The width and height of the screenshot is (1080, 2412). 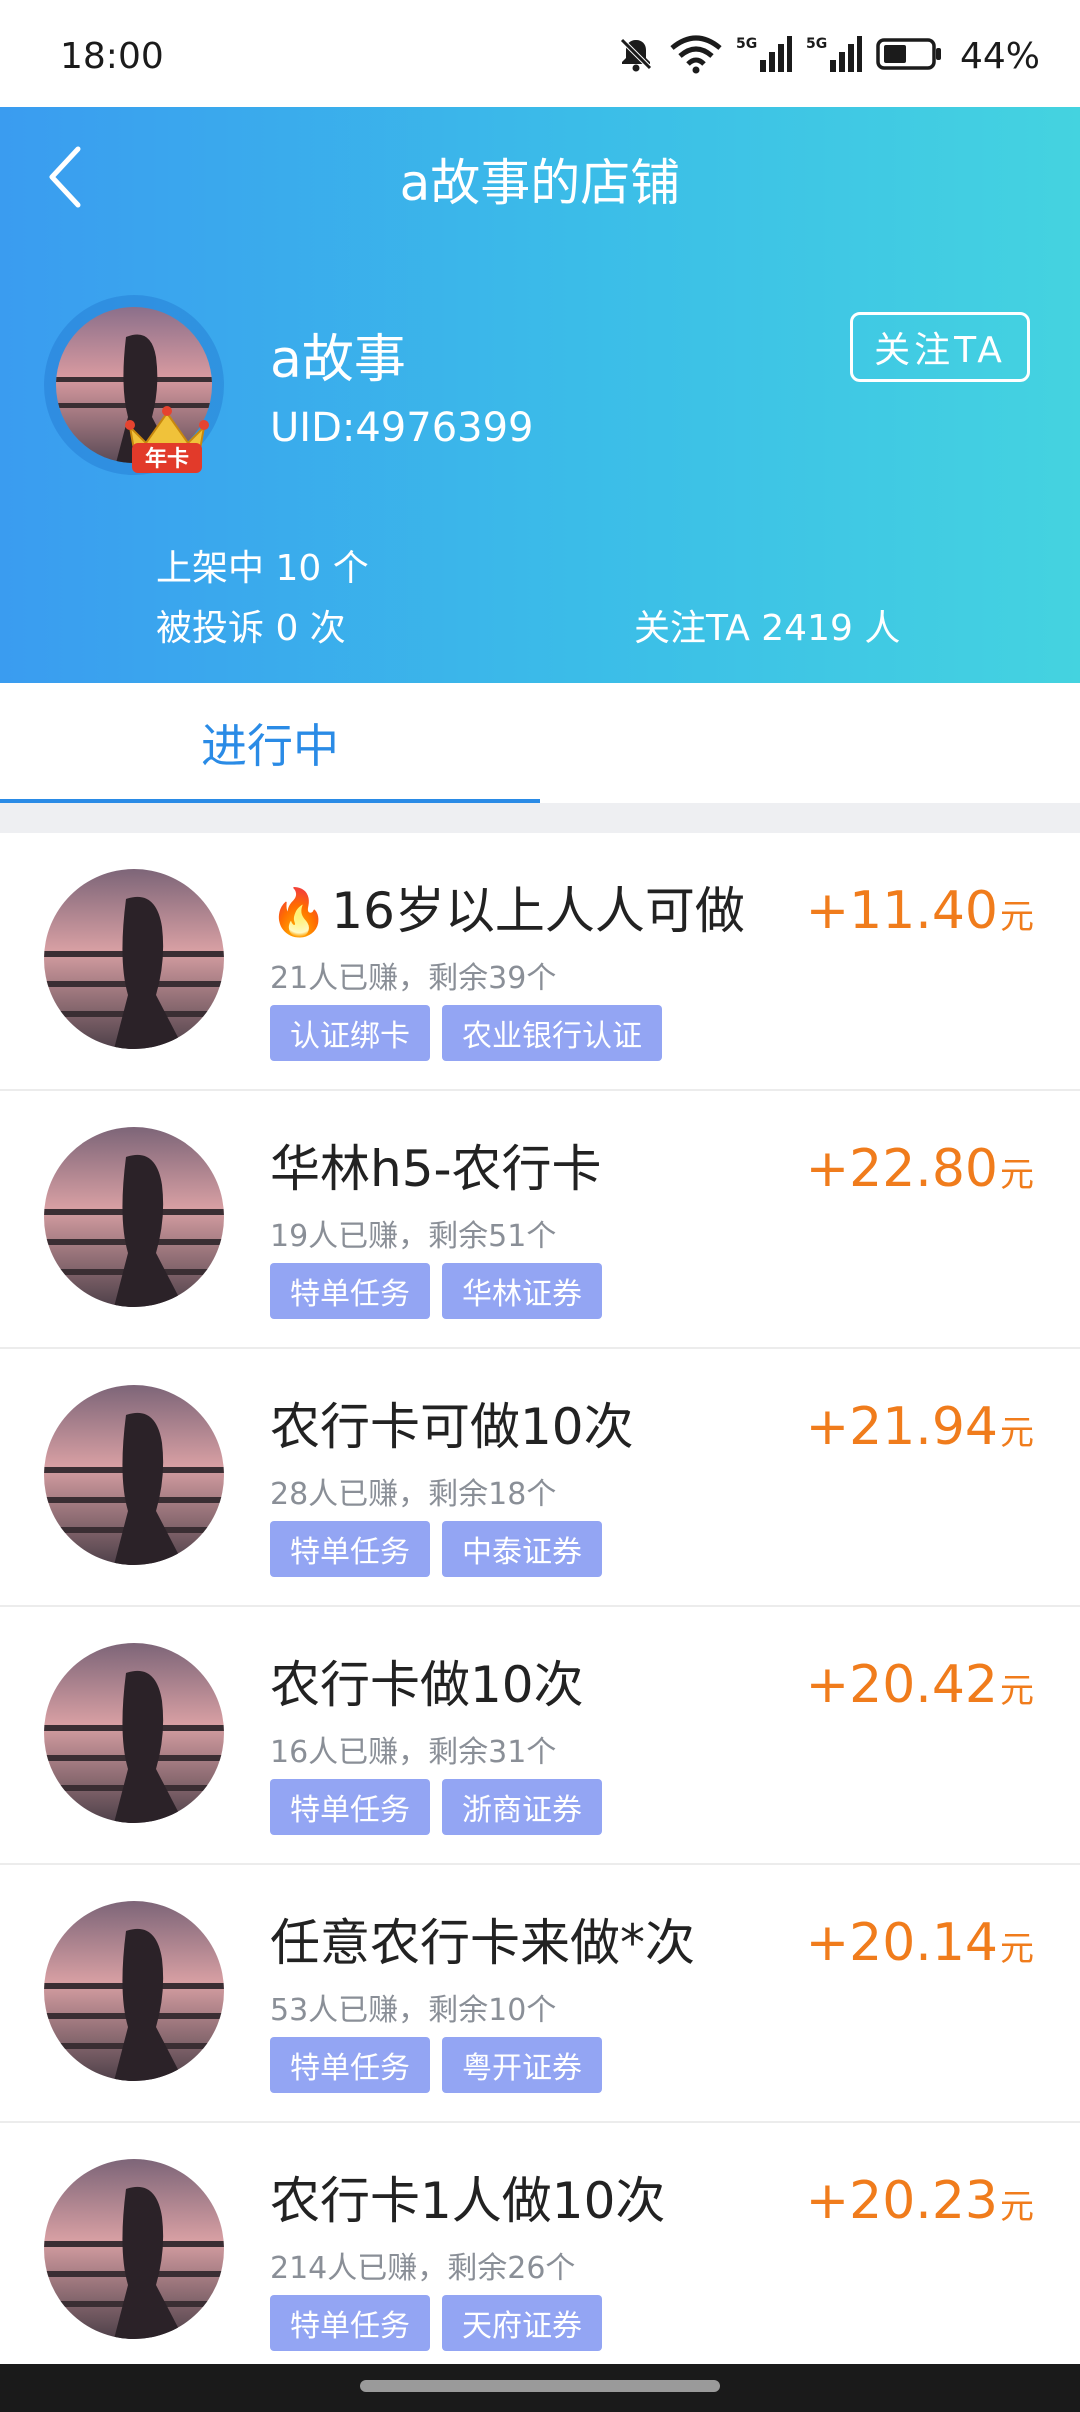 What do you see at coordinates (538, 911) in the screenshot?
I see `task-title-text: 16岁以上人人可做` at bounding box center [538, 911].